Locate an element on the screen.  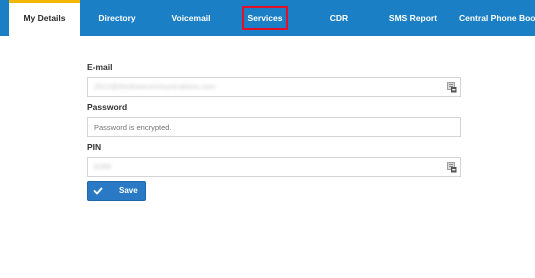
pin-label: PIN is located at coordinates (94, 147).